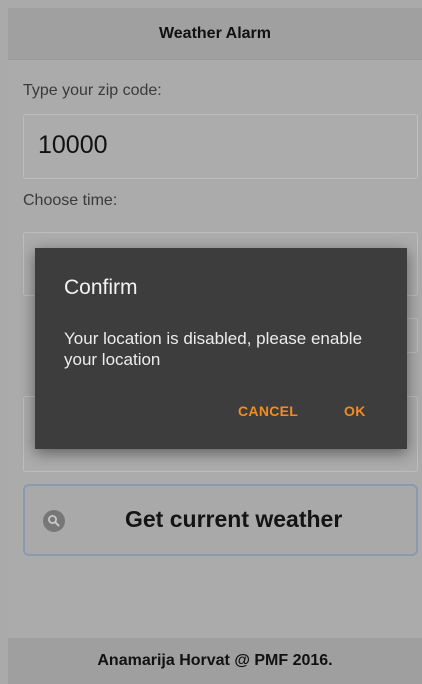 The height and width of the screenshot is (684, 422). I want to click on dialog-title: Confirm, so click(101, 287).